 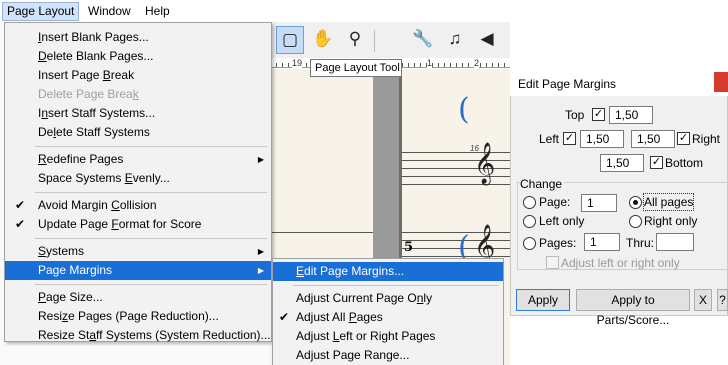 I want to click on right-label: Right, so click(x=706, y=139).